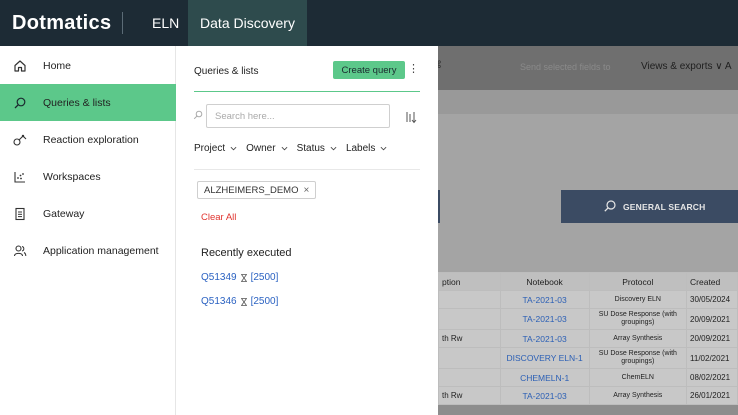  Describe the element at coordinates (122, 23) in the screenshot. I see `topbar-divider` at that location.